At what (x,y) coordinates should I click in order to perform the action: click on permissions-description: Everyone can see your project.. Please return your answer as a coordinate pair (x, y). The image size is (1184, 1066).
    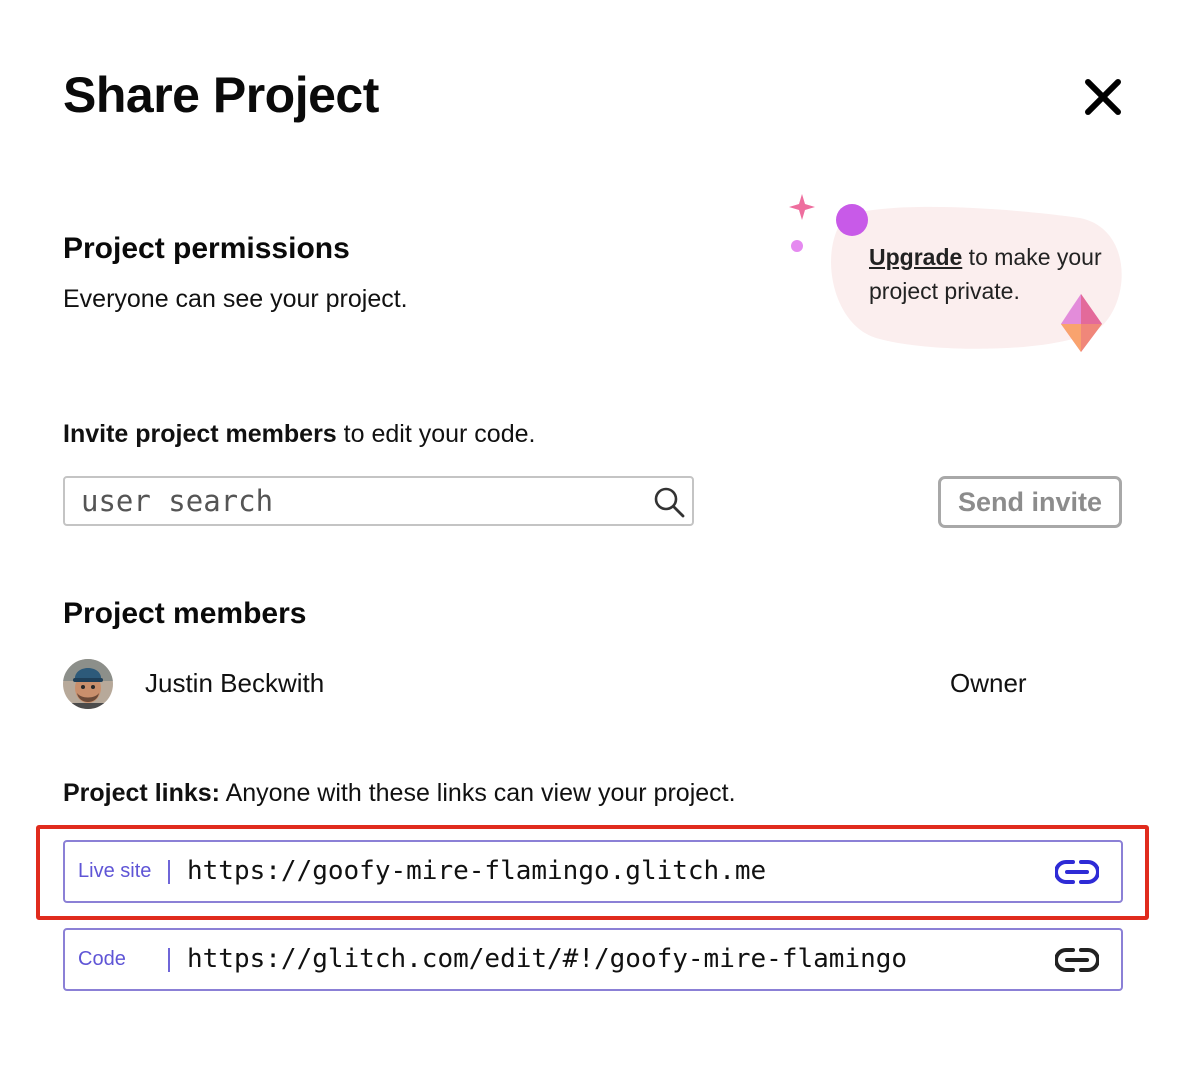
    Looking at the image, I should click on (235, 299).